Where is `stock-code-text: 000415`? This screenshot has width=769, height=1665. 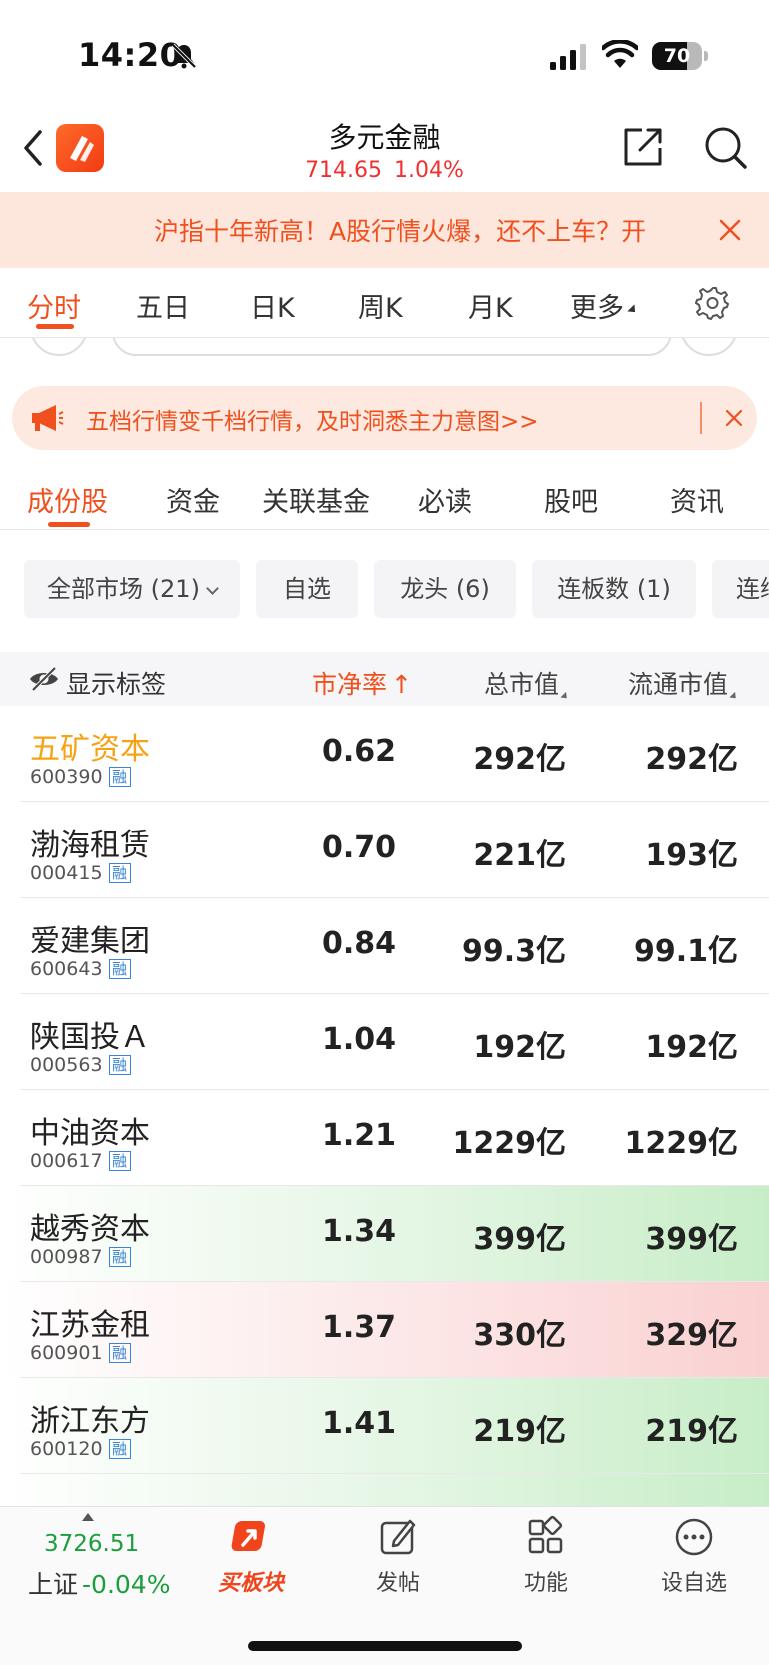
stock-code-text: 000415 is located at coordinates (66, 873).